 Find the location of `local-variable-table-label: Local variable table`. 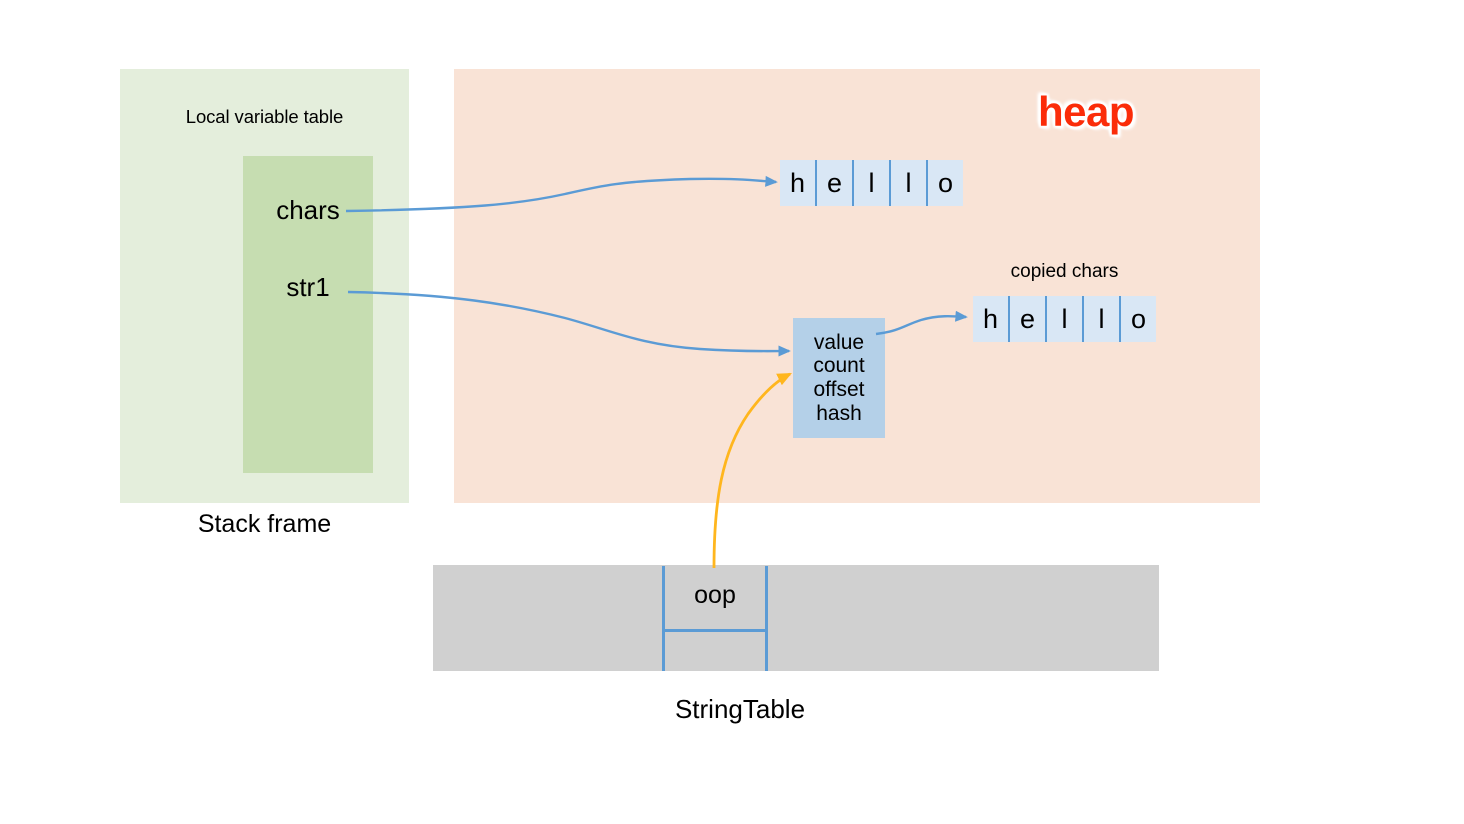

local-variable-table-label: Local variable table is located at coordinates (264, 116).